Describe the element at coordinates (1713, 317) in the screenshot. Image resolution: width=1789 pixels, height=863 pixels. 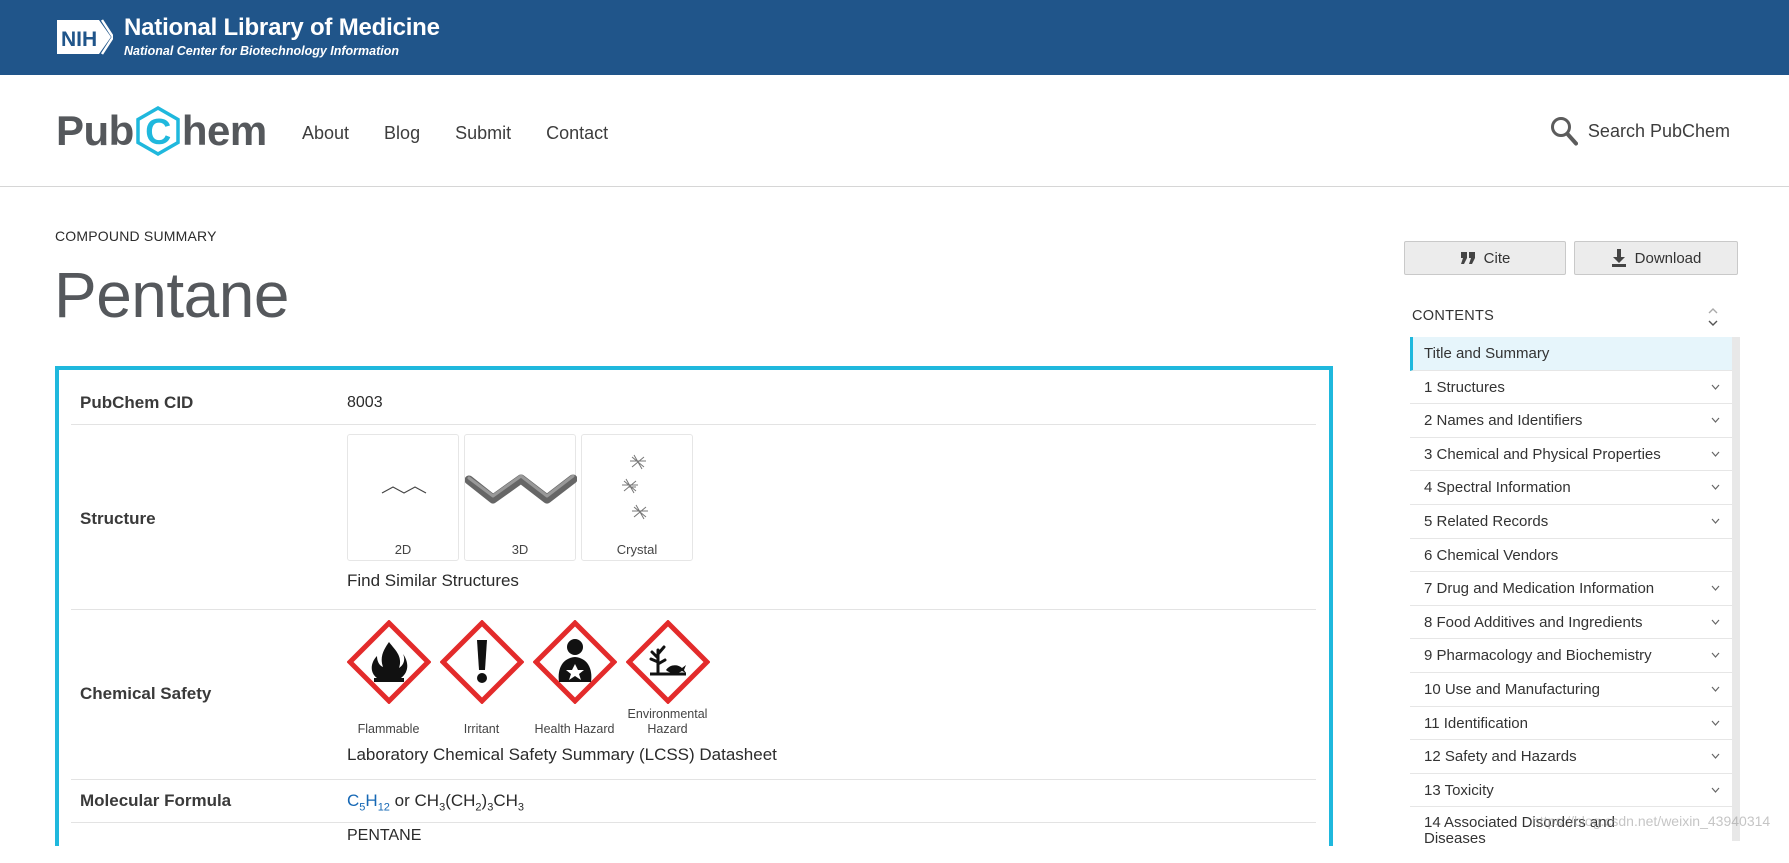
I see `collapse-expand-icon` at that location.